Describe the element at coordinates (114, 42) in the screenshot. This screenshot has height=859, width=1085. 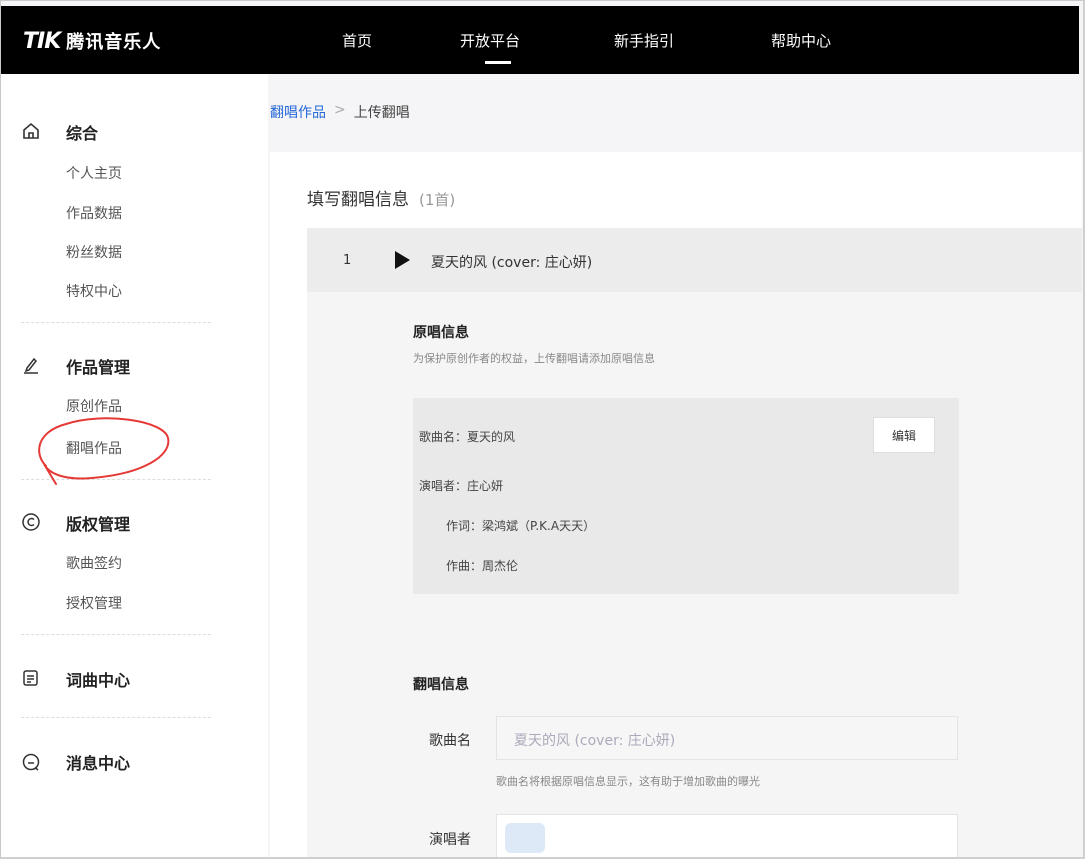
I see `logo-text: 腾讯音乐人` at that location.